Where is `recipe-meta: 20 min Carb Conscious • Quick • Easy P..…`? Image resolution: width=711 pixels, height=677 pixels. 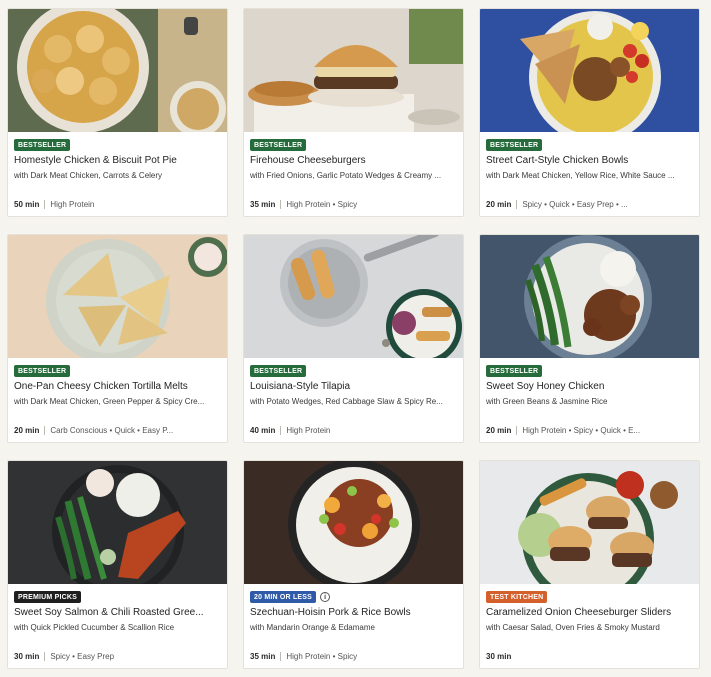
recipe-meta: 20 min Carb Conscious • Quick • Easy P..… is located at coordinates (117, 430).